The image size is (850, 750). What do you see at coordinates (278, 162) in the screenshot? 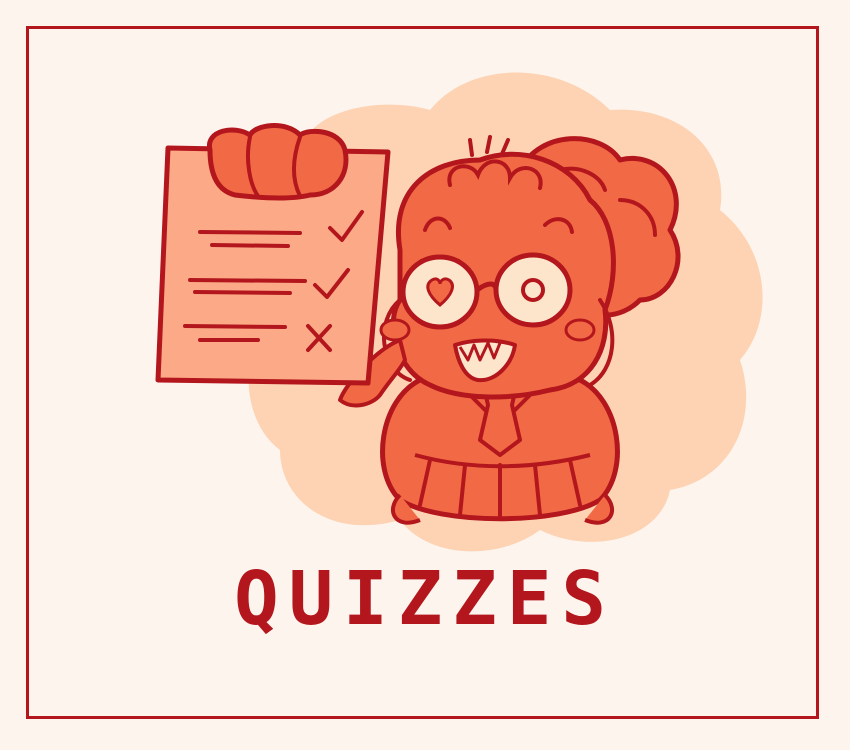
I see `mascot-hand` at bounding box center [278, 162].